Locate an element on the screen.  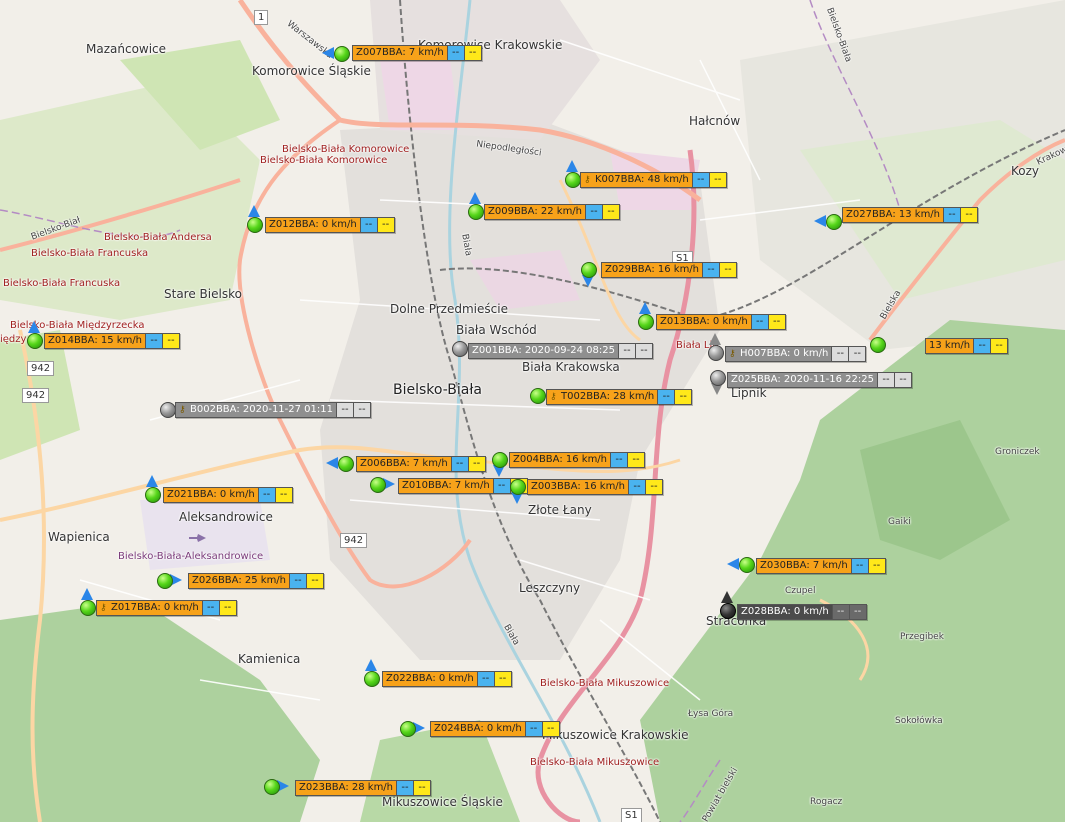
vehicle-label: Z029BBA: 16 km/h -- -- is located at coordinates (669, 270).